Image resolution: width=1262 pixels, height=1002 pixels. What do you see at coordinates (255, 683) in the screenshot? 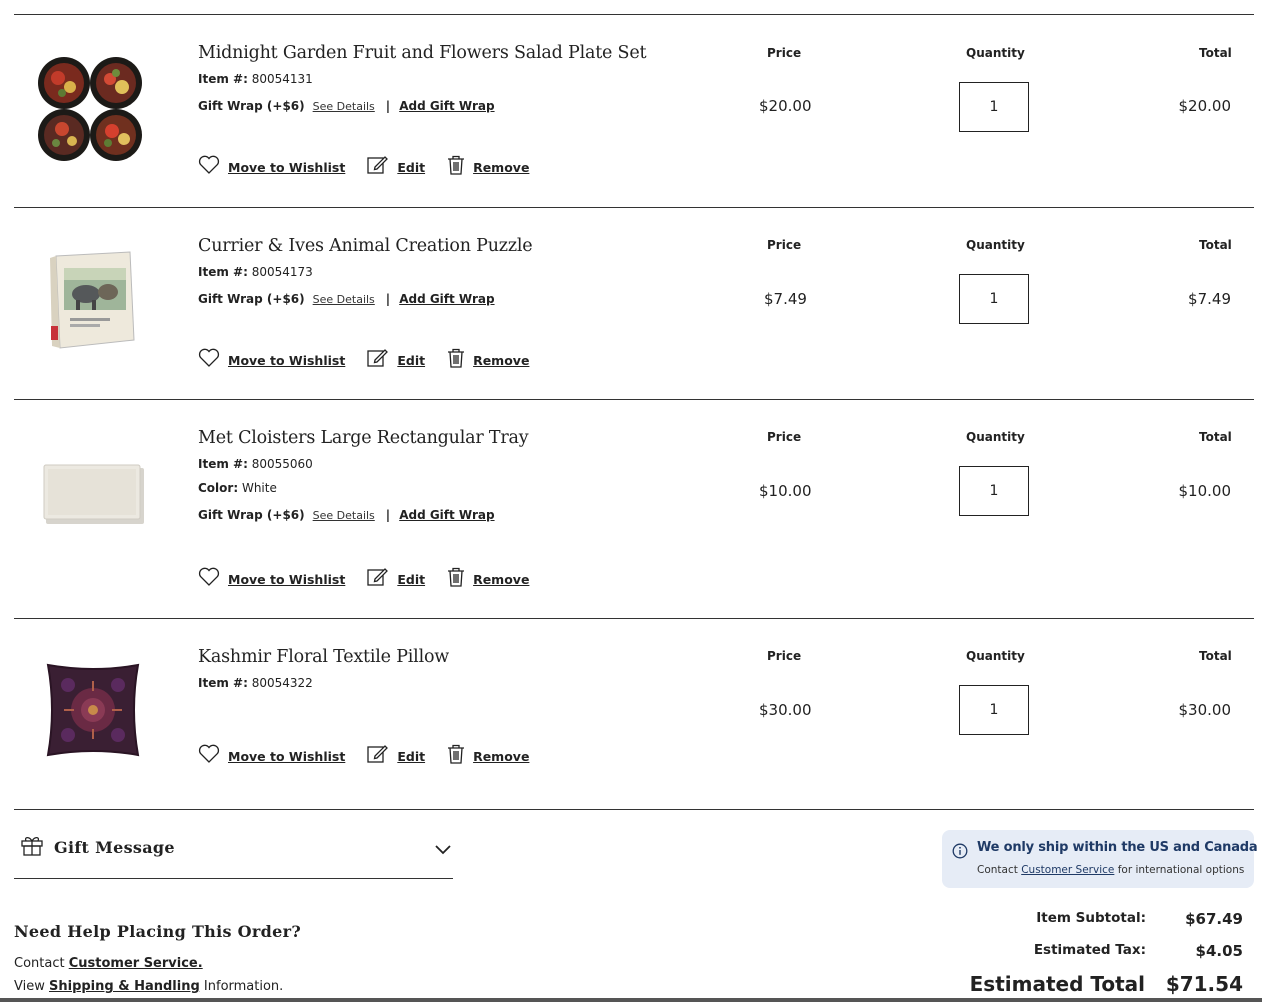
I see `item-number: Item #: 80054322` at bounding box center [255, 683].